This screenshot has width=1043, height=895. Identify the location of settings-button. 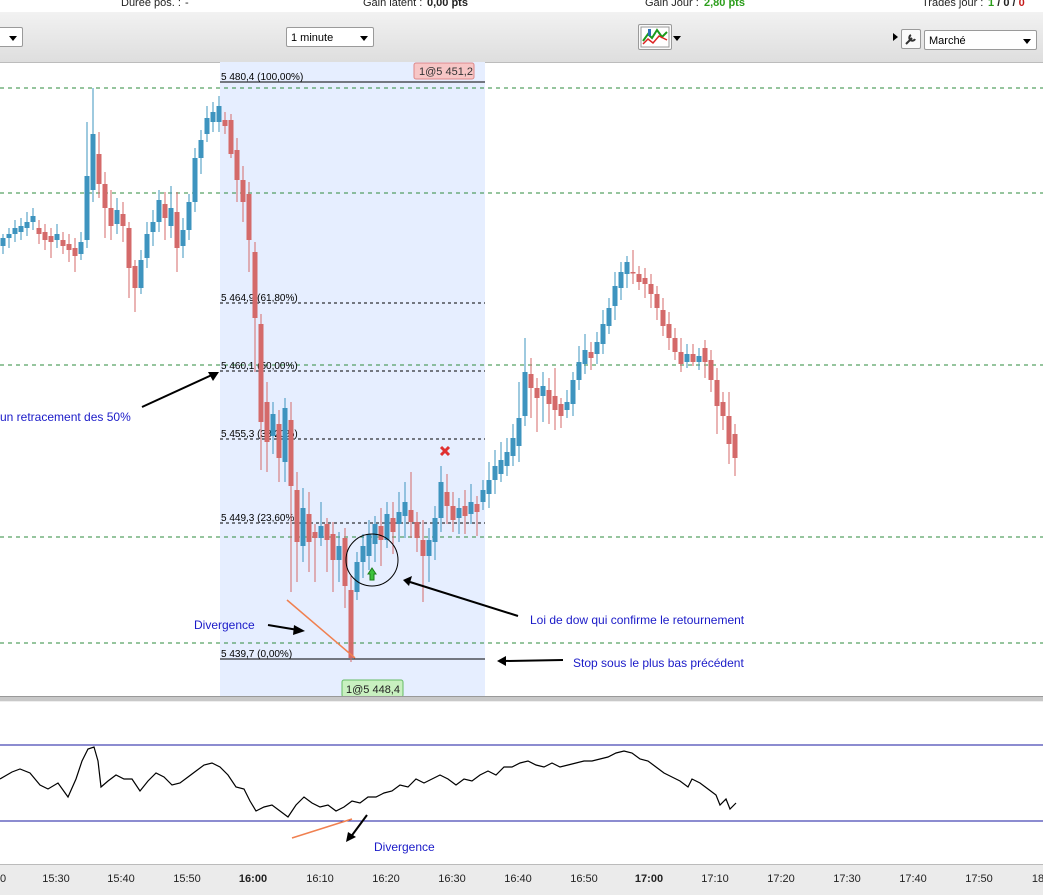
(911, 39).